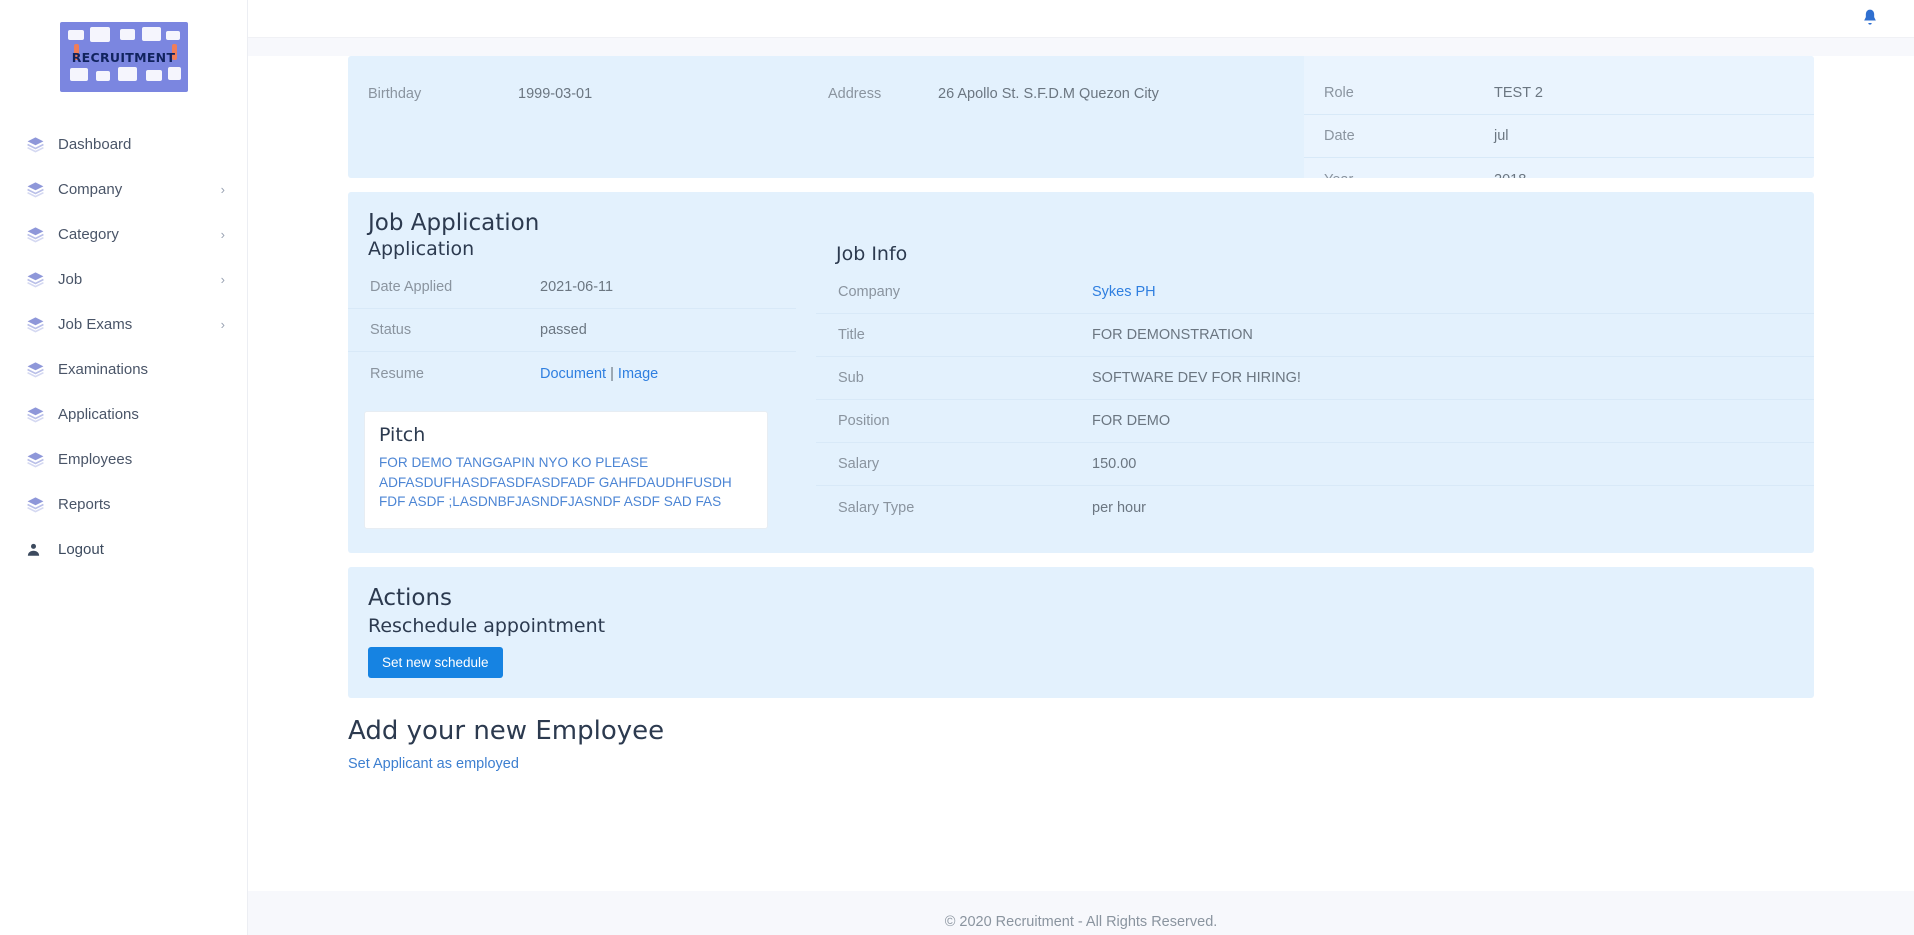 The image size is (1914, 935). What do you see at coordinates (1518, 93) in the screenshot?
I see `field-value: TEST 2` at bounding box center [1518, 93].